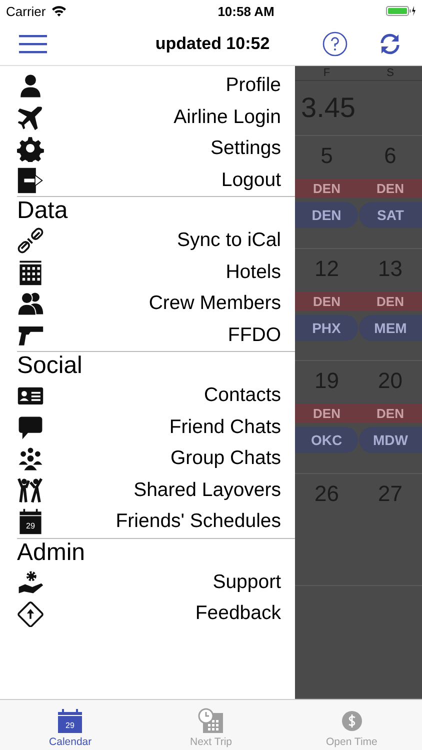 Image resolution: width=422 pixels, height=750 pixels. I want to click on section-heading: Data, so click(43, 211).